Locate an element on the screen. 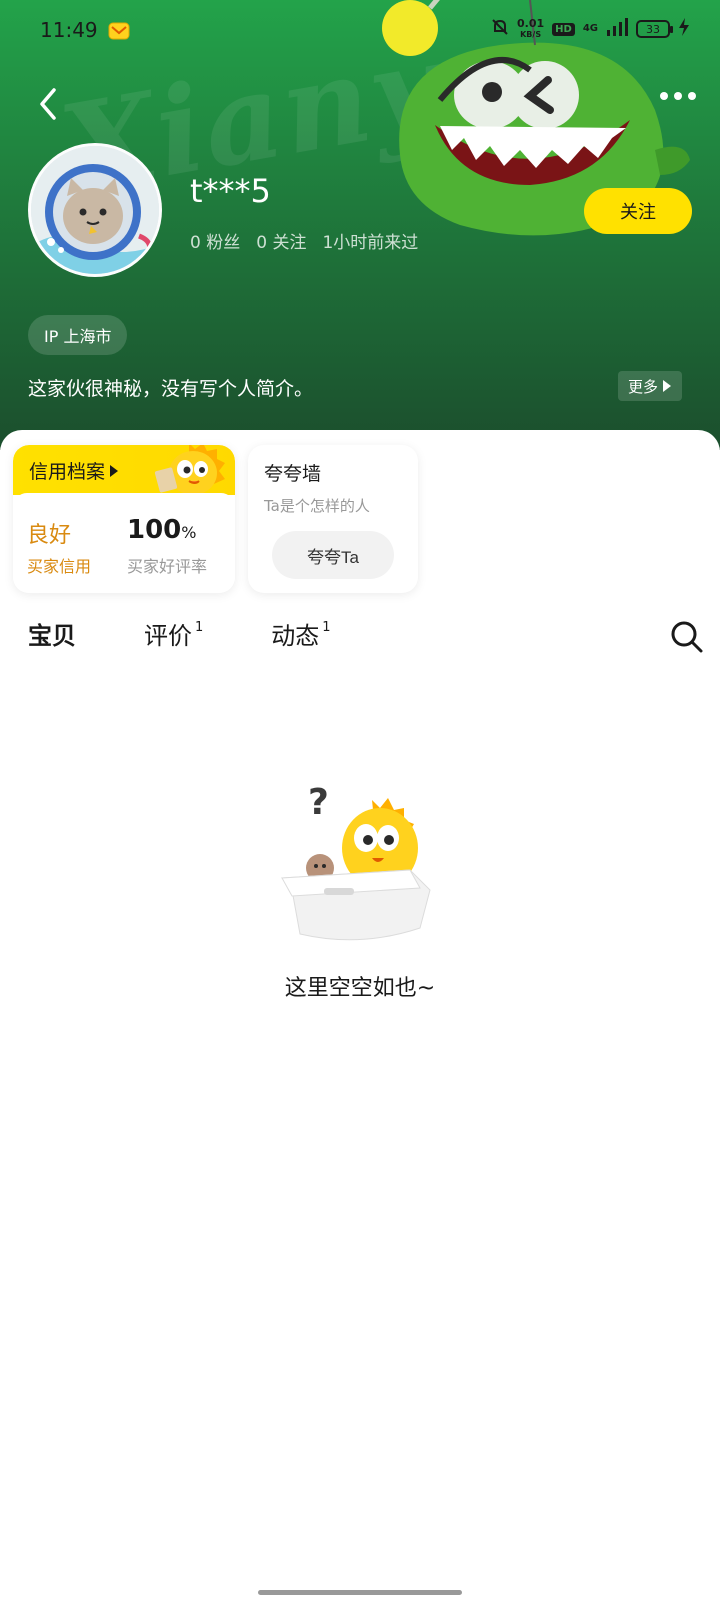 The width and height of the screenshot is (720, 1600). signal-bars-icon is located at coordinates (617, 29).